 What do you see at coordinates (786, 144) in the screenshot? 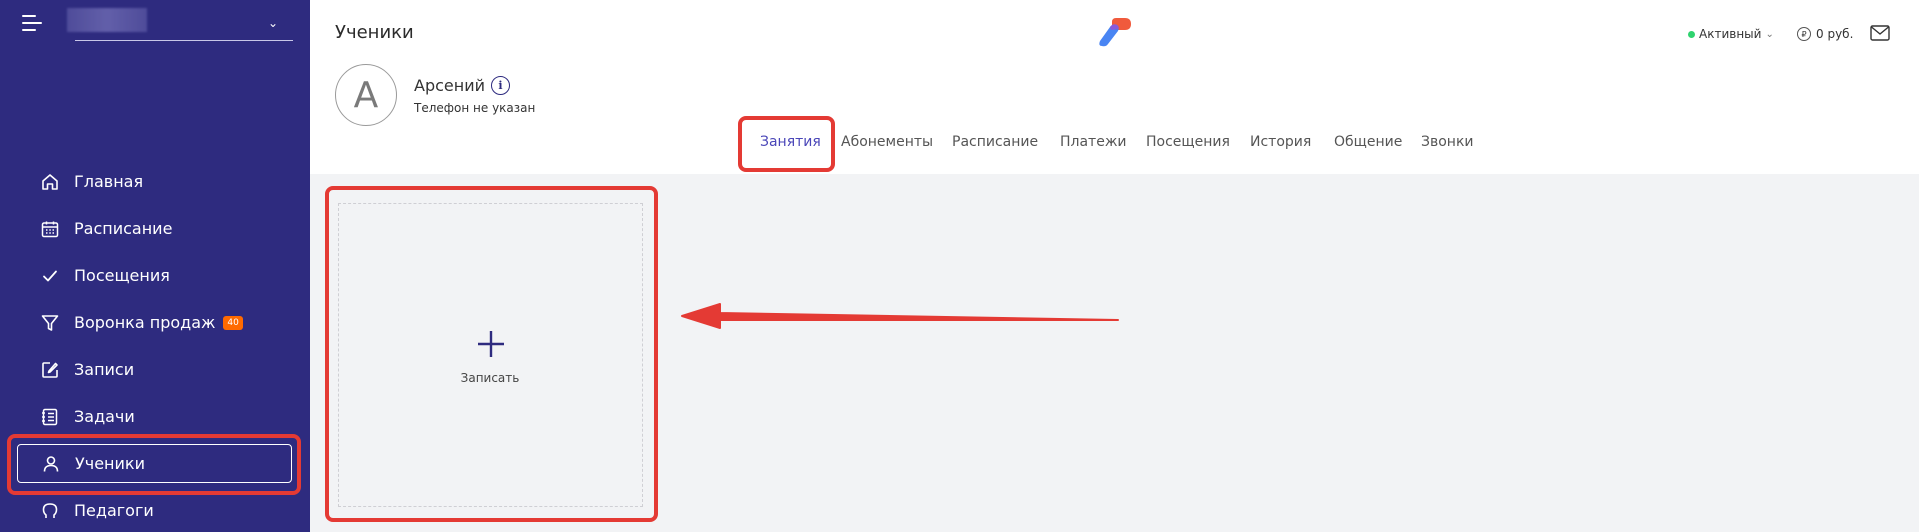
I see `highlight-frame-tab-lessons` at bounding box center [786, 144].